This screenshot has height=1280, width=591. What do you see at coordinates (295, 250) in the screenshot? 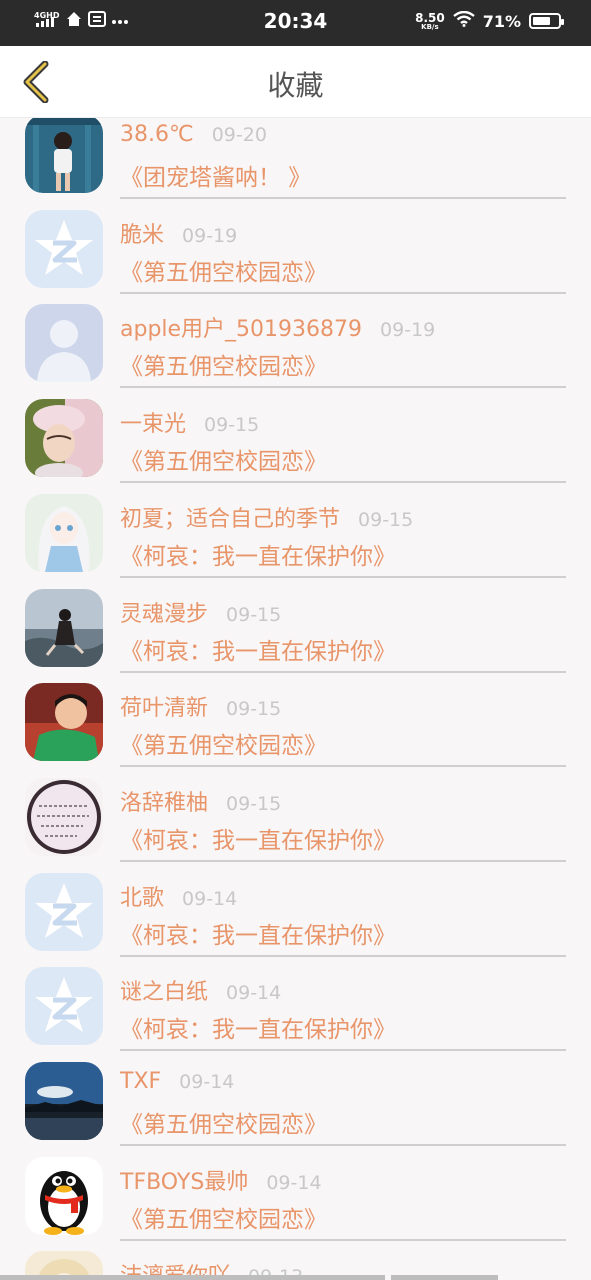
I see `list-item: 脆米 09-19 《第五佣空校园恋》` at bounding box center [295, 250].